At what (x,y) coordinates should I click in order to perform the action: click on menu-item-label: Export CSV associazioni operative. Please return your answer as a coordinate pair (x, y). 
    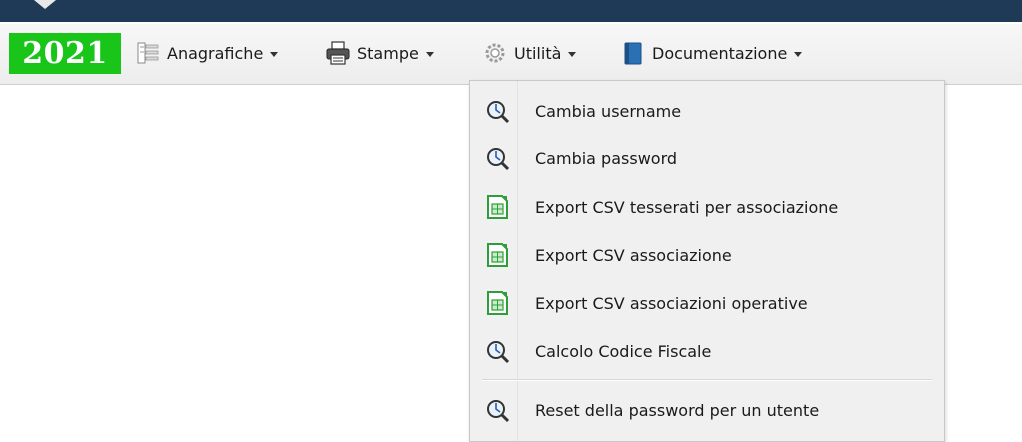
    Looking at the image, I should click on (671, 303).